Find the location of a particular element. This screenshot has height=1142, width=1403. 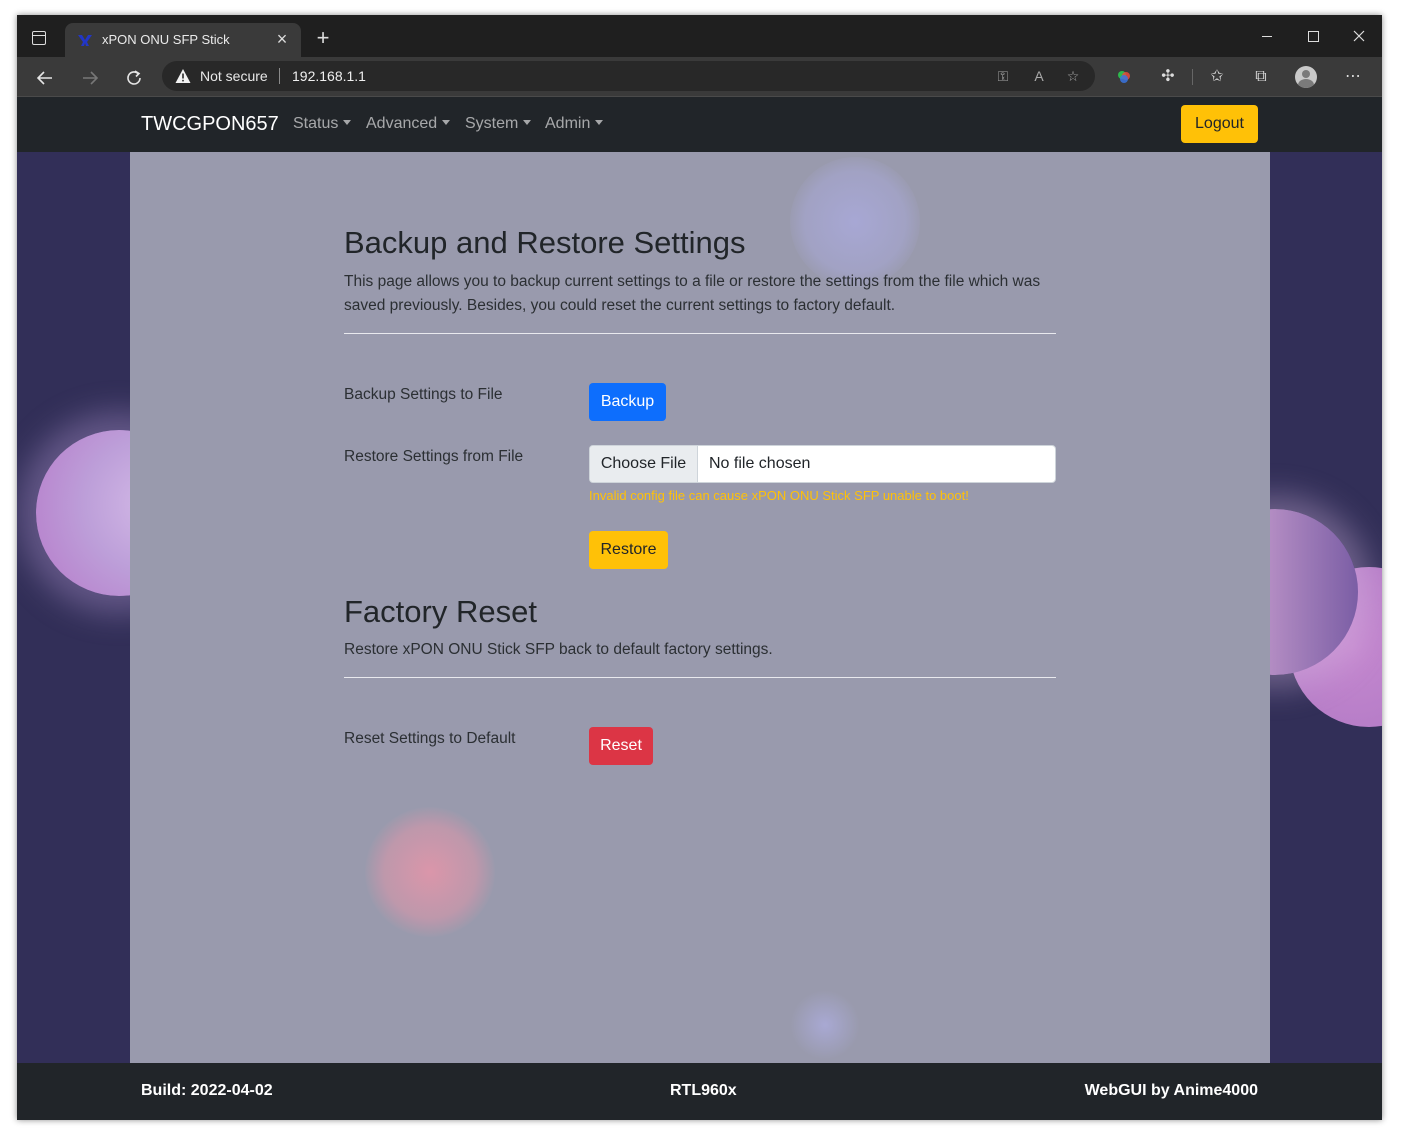

new-tab-button: + is located at coordinates (323, 38).